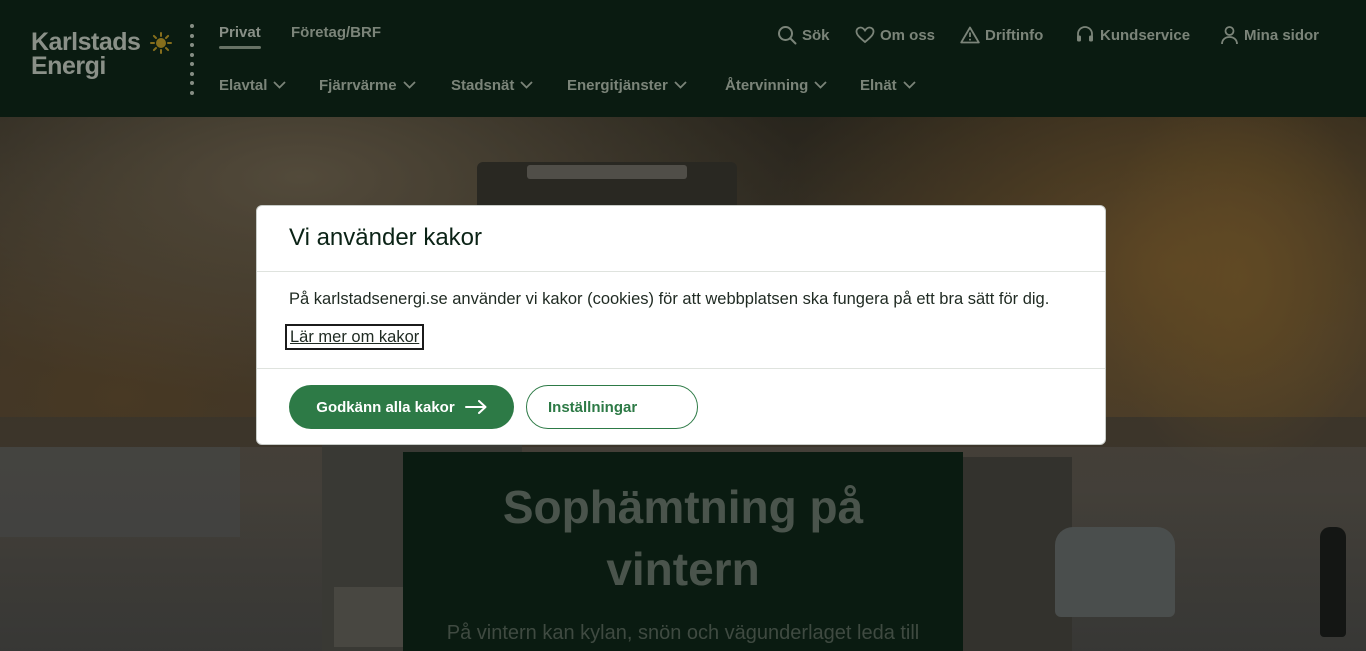  I want to click on accept-all-cookies-button: Godkänn alla kakor, so click(401, 407).